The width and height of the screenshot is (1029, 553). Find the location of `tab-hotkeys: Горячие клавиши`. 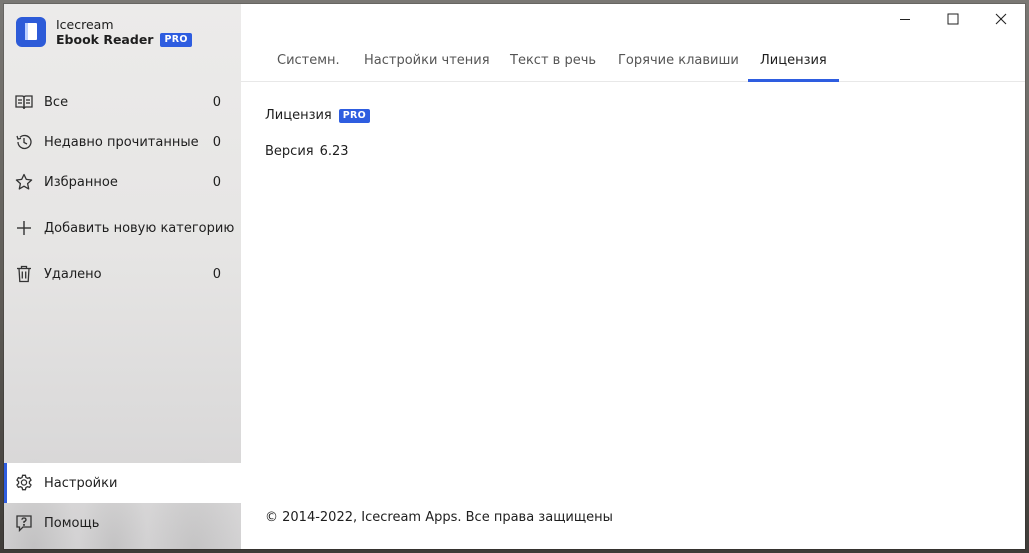

tab-hotkeys: Горячие клавиши is located at coordinates (678, 60).